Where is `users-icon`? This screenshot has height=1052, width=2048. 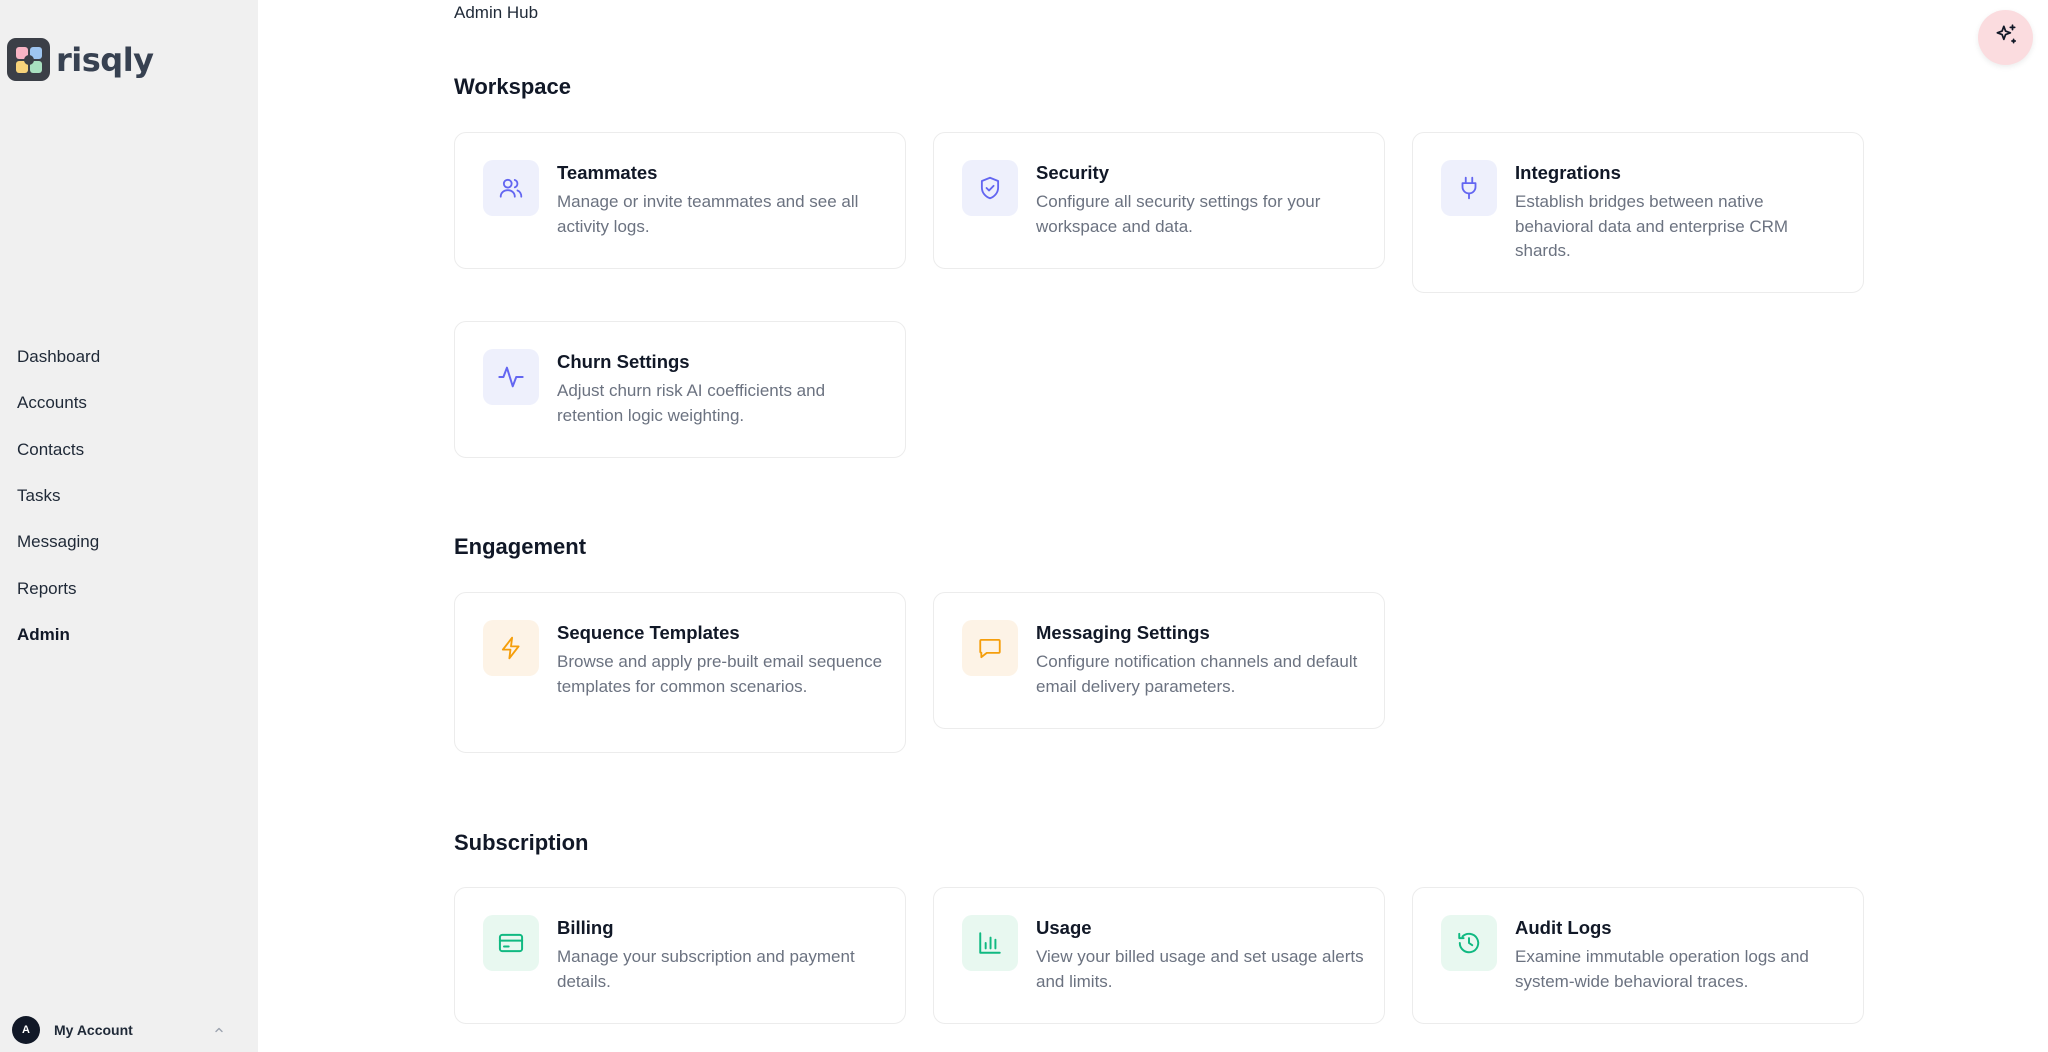
users-icon is located at coordinates (511, 188).